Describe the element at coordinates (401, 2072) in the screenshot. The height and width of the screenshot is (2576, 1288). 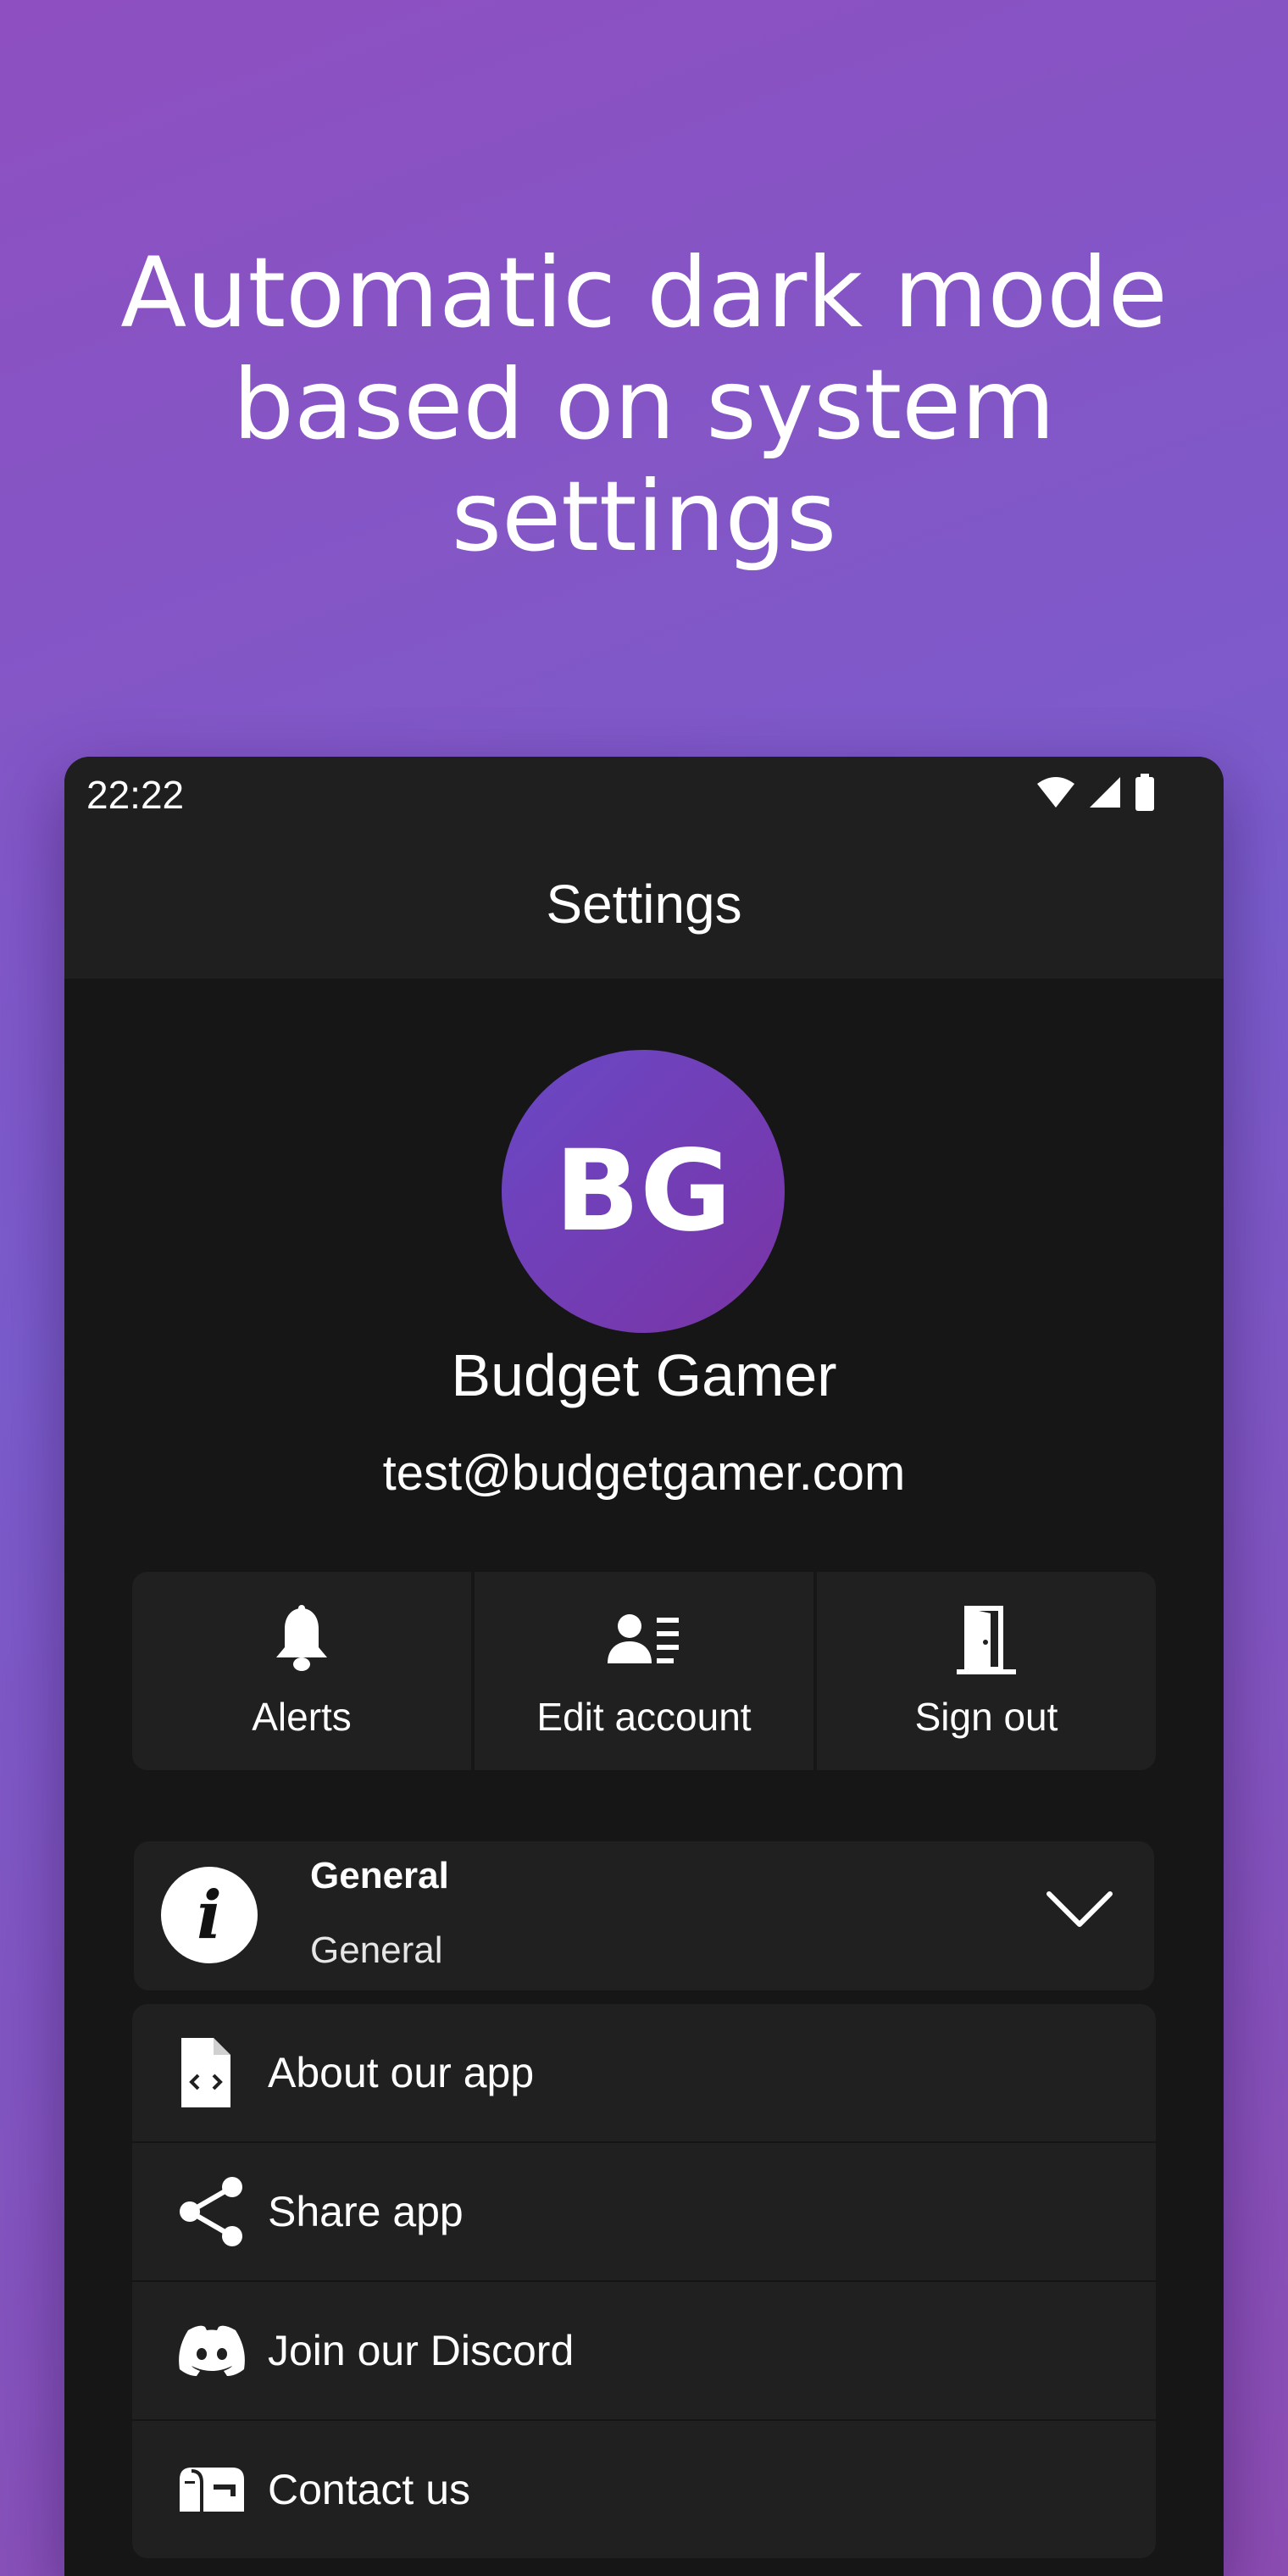
I see `menu-item-label: About our app` at that location.